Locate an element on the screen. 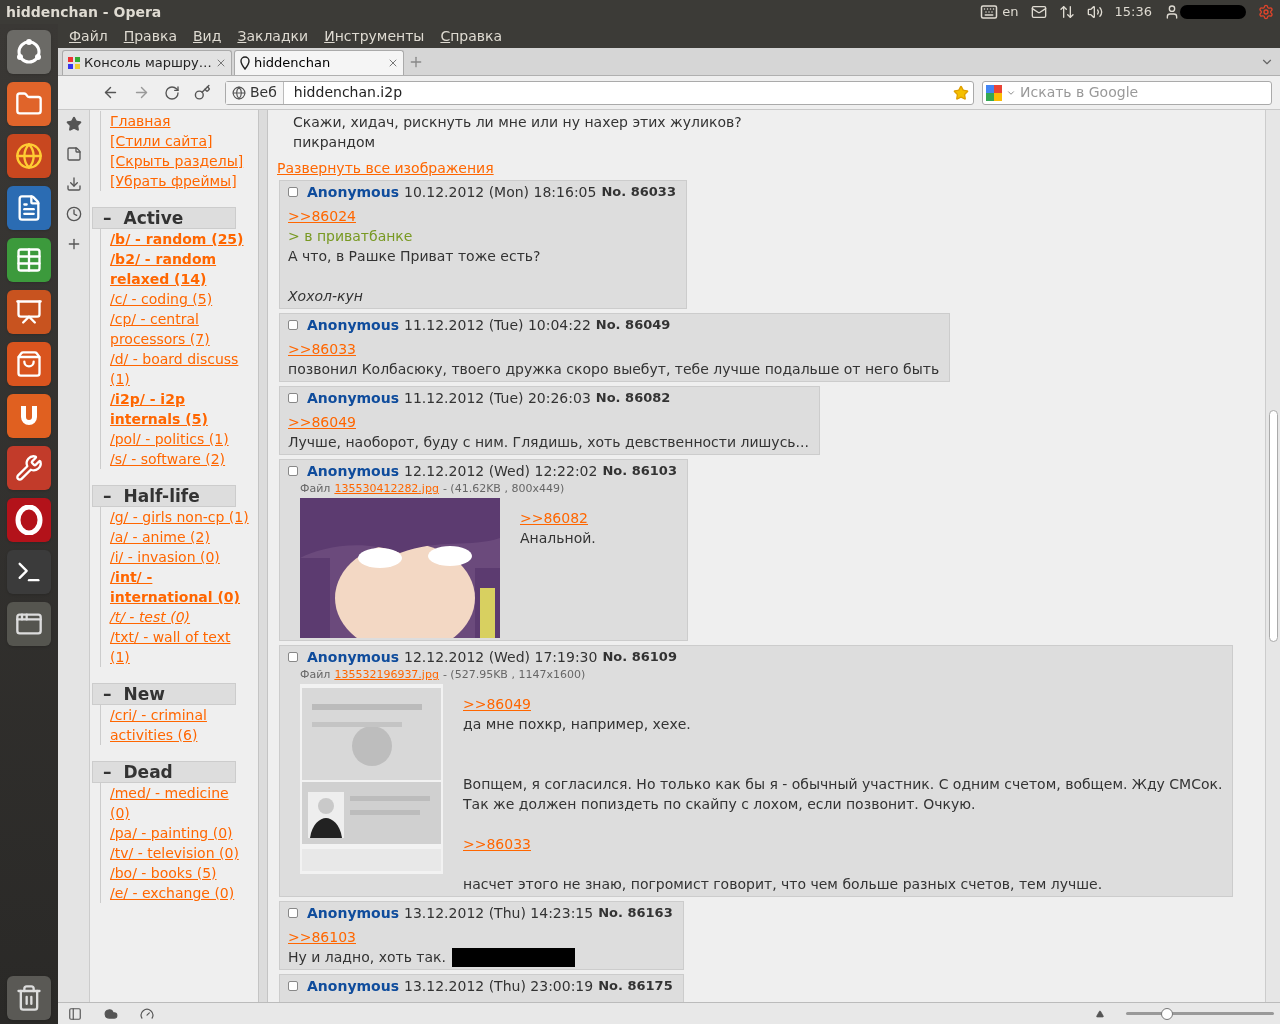 This screenshot has height=1024, width=1280. clock: 15:36 is located at coordinates (1133, 12).